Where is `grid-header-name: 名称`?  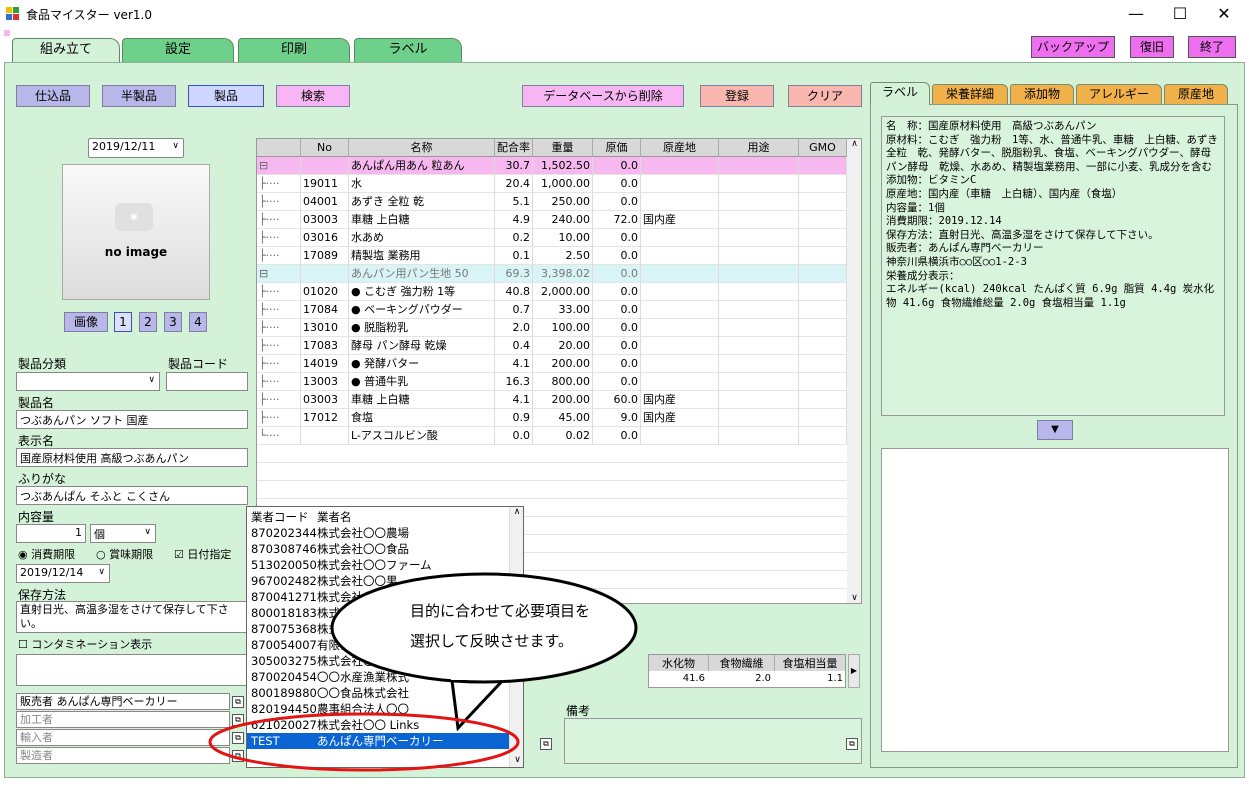 grid-header-name: 名称 is located at coordinates (422, 148).